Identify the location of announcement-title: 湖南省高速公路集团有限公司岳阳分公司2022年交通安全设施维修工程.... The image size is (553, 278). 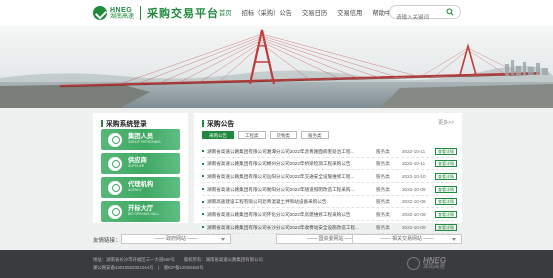
(286, 177).